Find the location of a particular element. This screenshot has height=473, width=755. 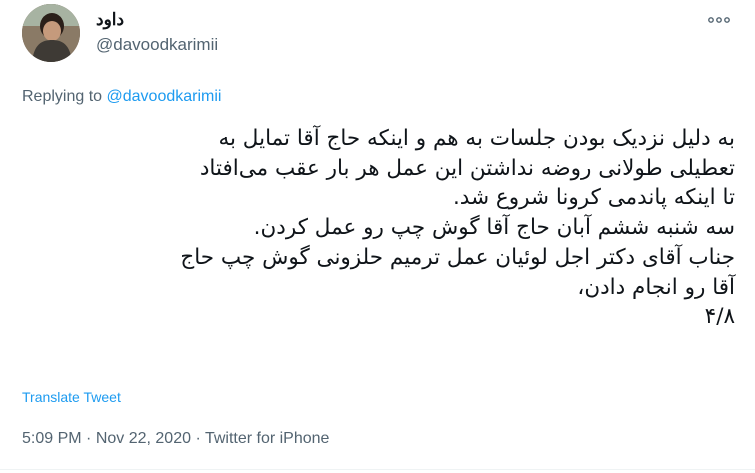

avatar-photo is located at coordinates (51, 33).